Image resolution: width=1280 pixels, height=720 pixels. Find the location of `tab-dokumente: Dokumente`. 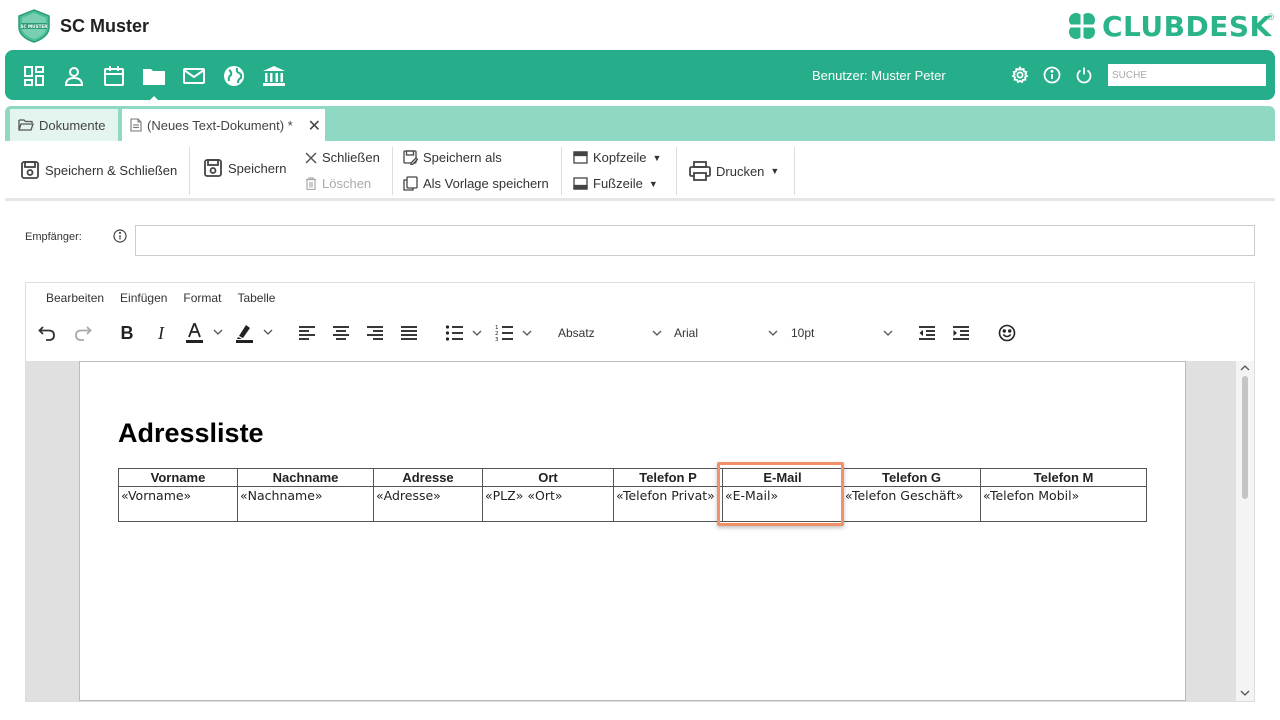

tab-dokumente: Dokumente is located at coordinates (64, 125).